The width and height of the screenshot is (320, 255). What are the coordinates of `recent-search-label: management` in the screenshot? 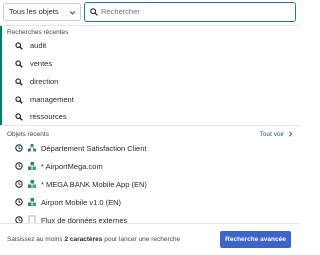 It's located at (52, 99).